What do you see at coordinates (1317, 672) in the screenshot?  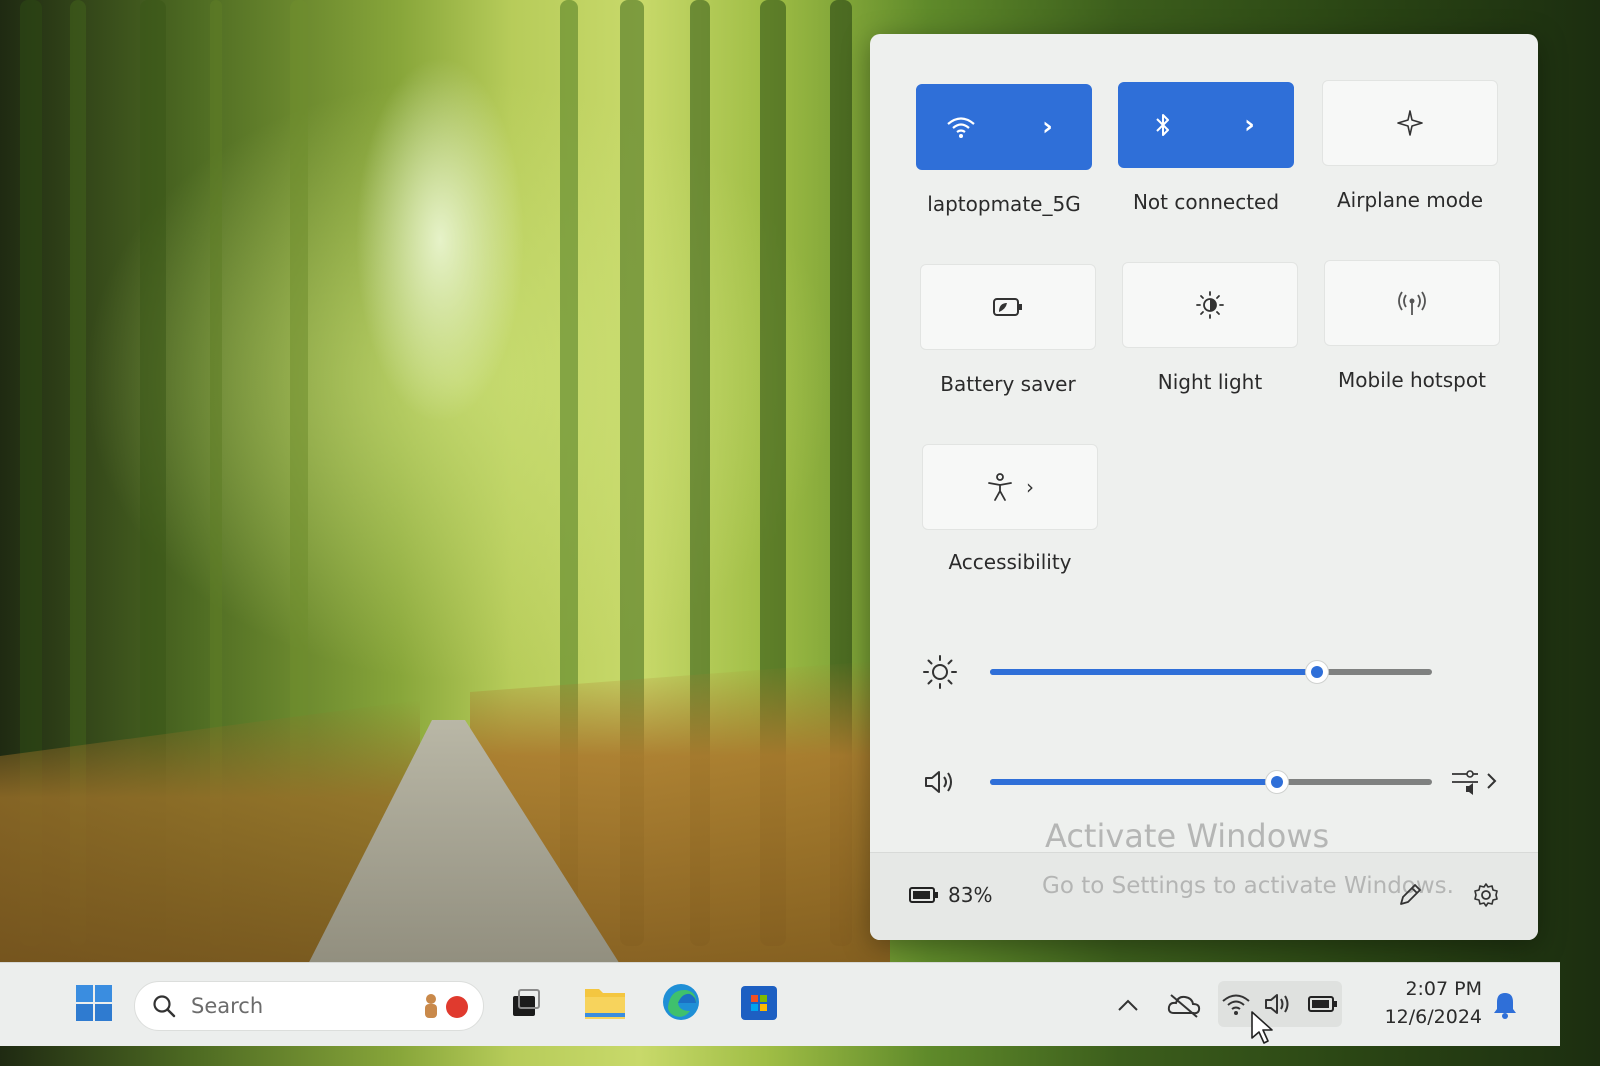 I see `brightness-slider-thumb` at bounding box center [1317, 672].